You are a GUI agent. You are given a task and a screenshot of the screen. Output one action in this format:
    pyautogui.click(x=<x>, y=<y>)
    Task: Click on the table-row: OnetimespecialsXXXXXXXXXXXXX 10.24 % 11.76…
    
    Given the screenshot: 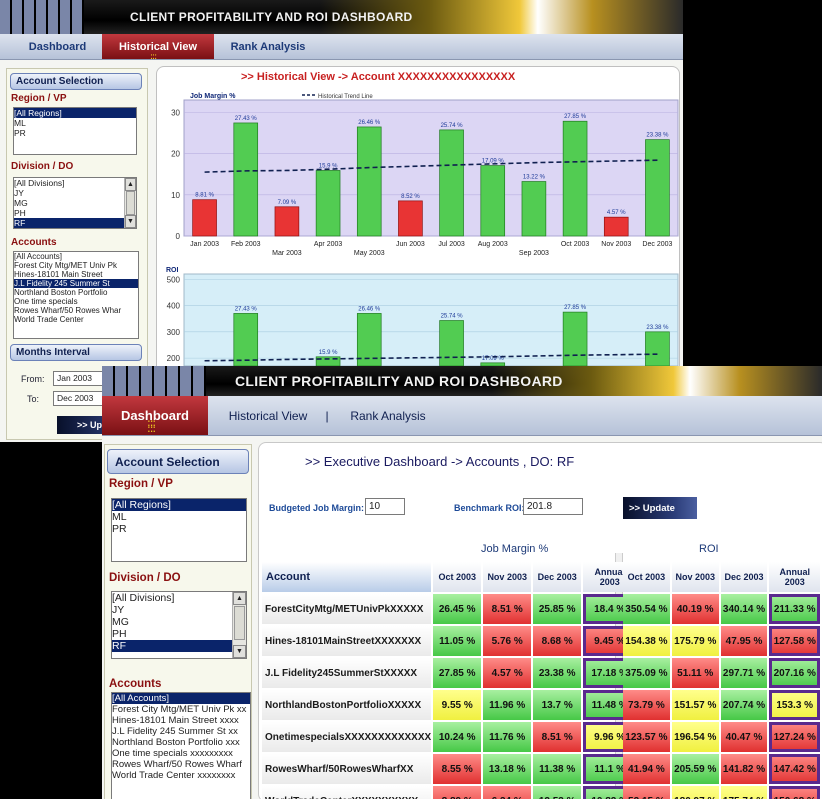 What is the action you would take?
    pyautogui.click(x=449, y=737)
    